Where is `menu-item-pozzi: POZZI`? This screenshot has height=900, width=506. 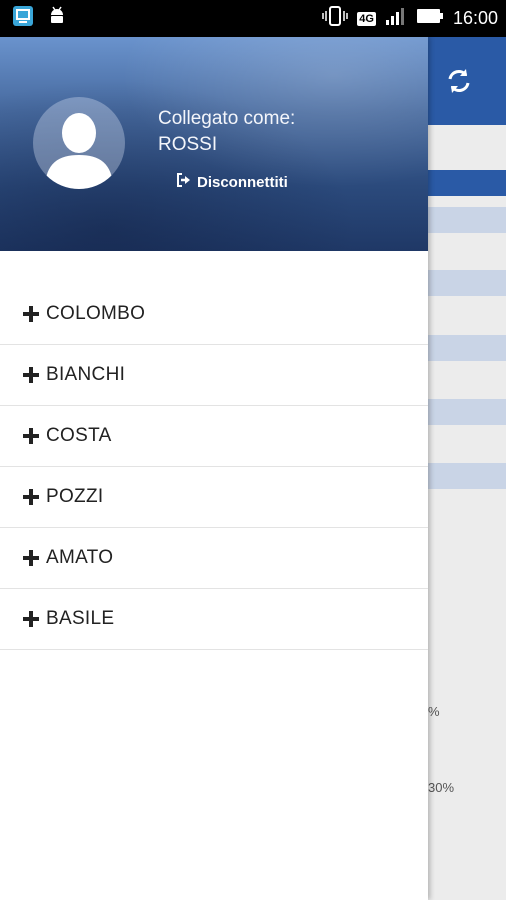 menu-item-pozzi: POZZI is located at coordinates (214, 497).